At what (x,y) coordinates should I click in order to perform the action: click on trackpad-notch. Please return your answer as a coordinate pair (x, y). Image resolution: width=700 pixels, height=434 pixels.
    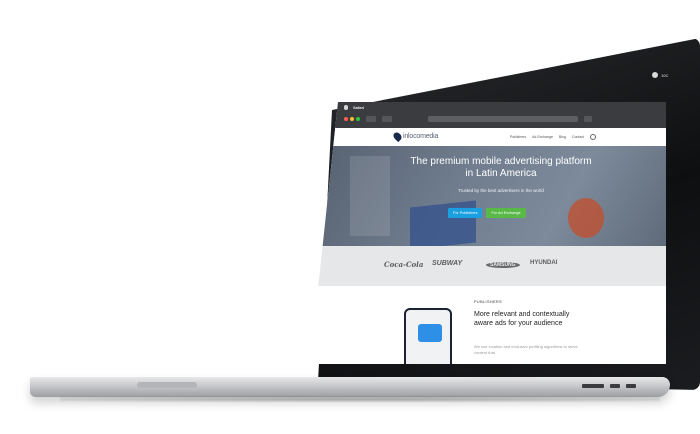
    Looking at the image, I should click on (167, 385).